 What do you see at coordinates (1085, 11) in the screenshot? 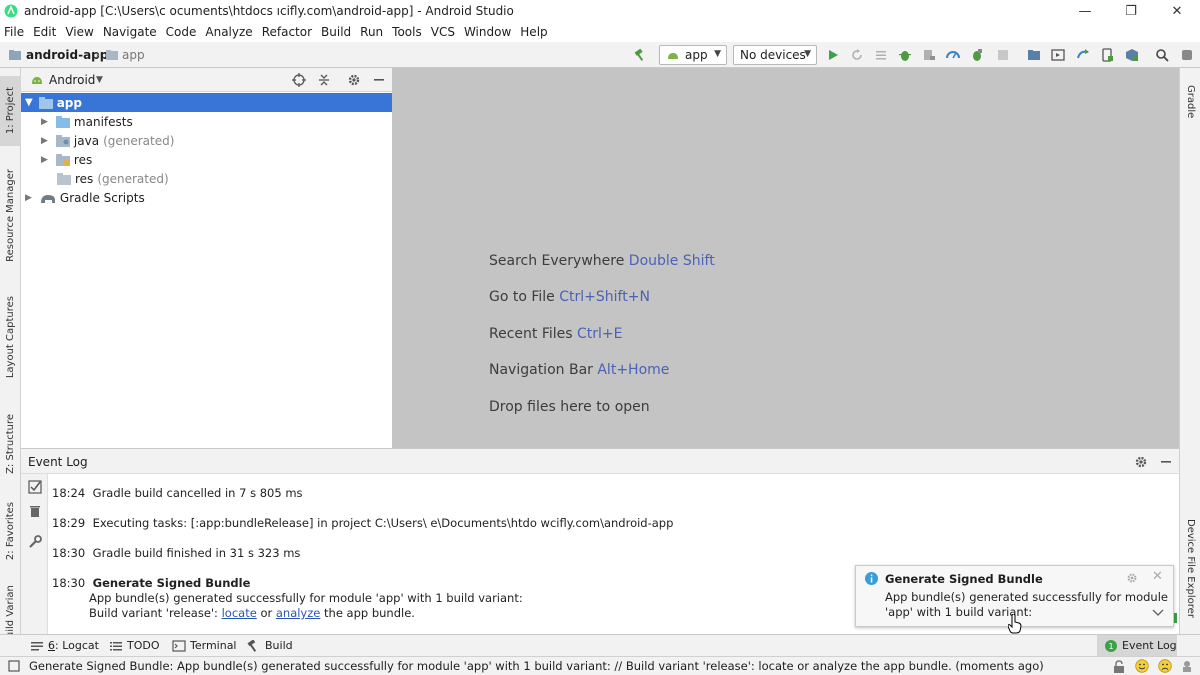
I see `minimize-button: —` at bounding box center [1085, 11].